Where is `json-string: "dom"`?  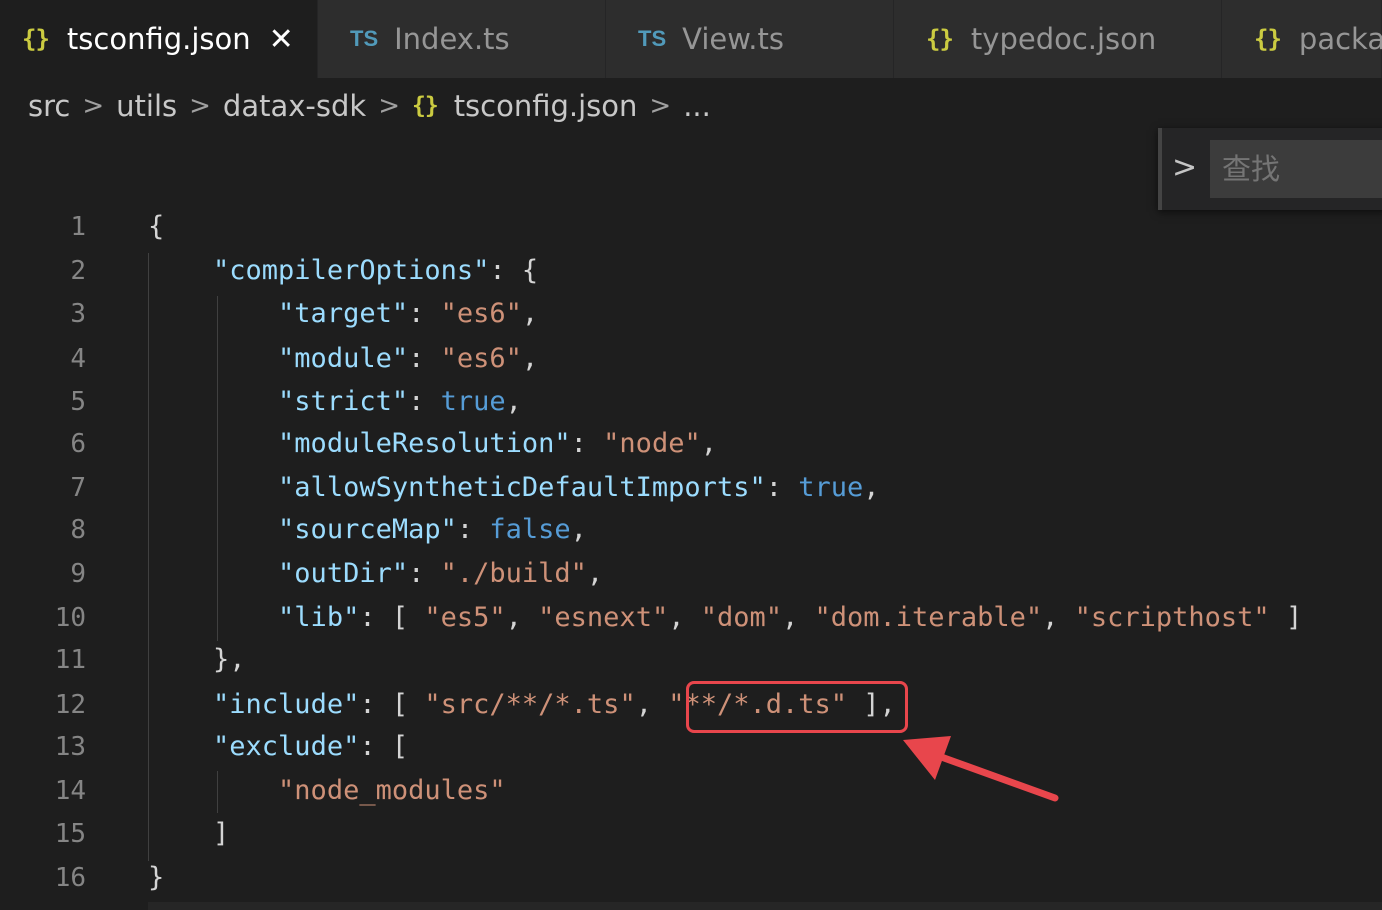
json-string: "dom" is located at coordinates (741, 617).